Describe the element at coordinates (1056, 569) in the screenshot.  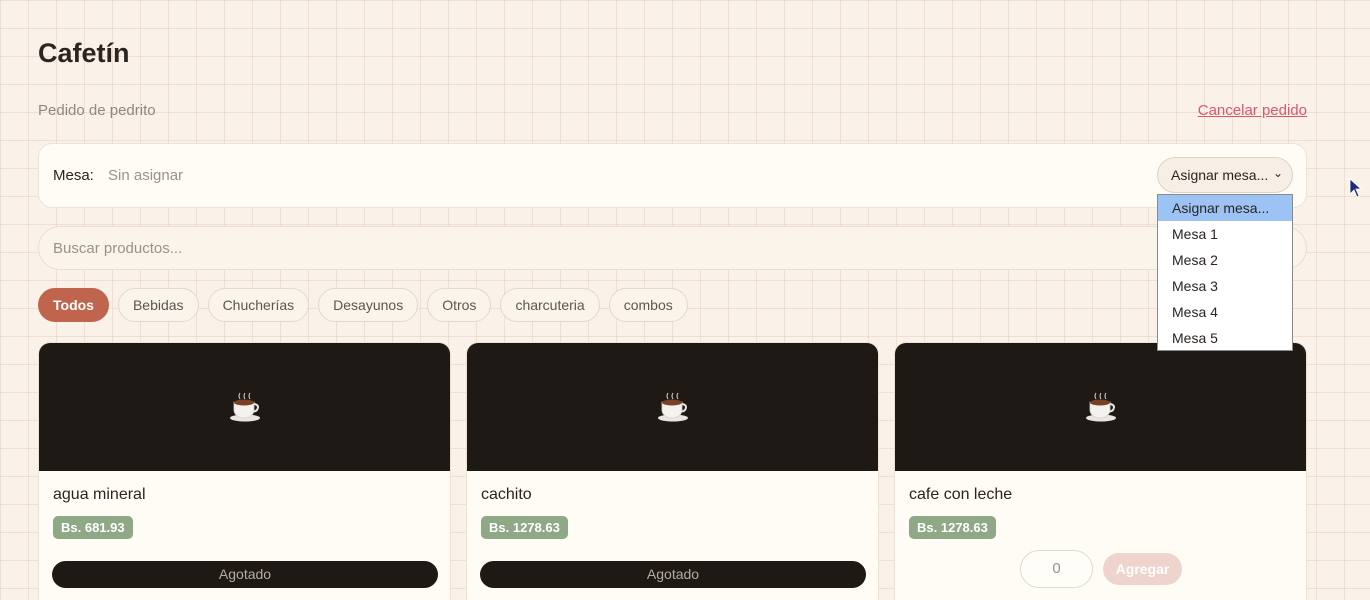
I see `quantity-input: 0` at that location.